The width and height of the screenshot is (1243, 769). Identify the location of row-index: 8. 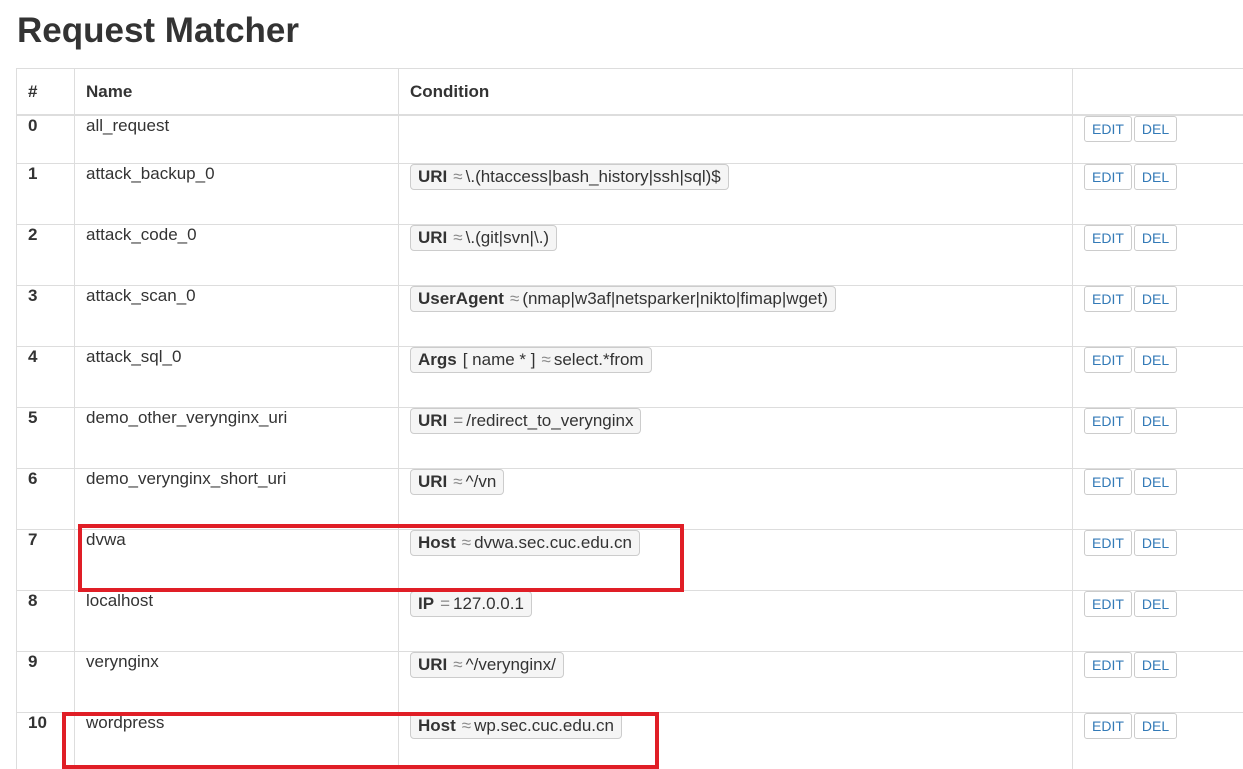
(45, 621).